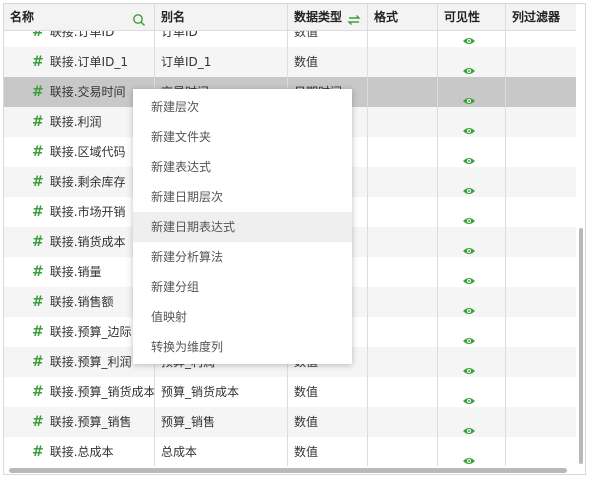 This screenshot has width=589, height=480. Describe the element at coordinates (242, 227) in the screenshot. I see `context-menu-item: 新建日期表达式` at that location.